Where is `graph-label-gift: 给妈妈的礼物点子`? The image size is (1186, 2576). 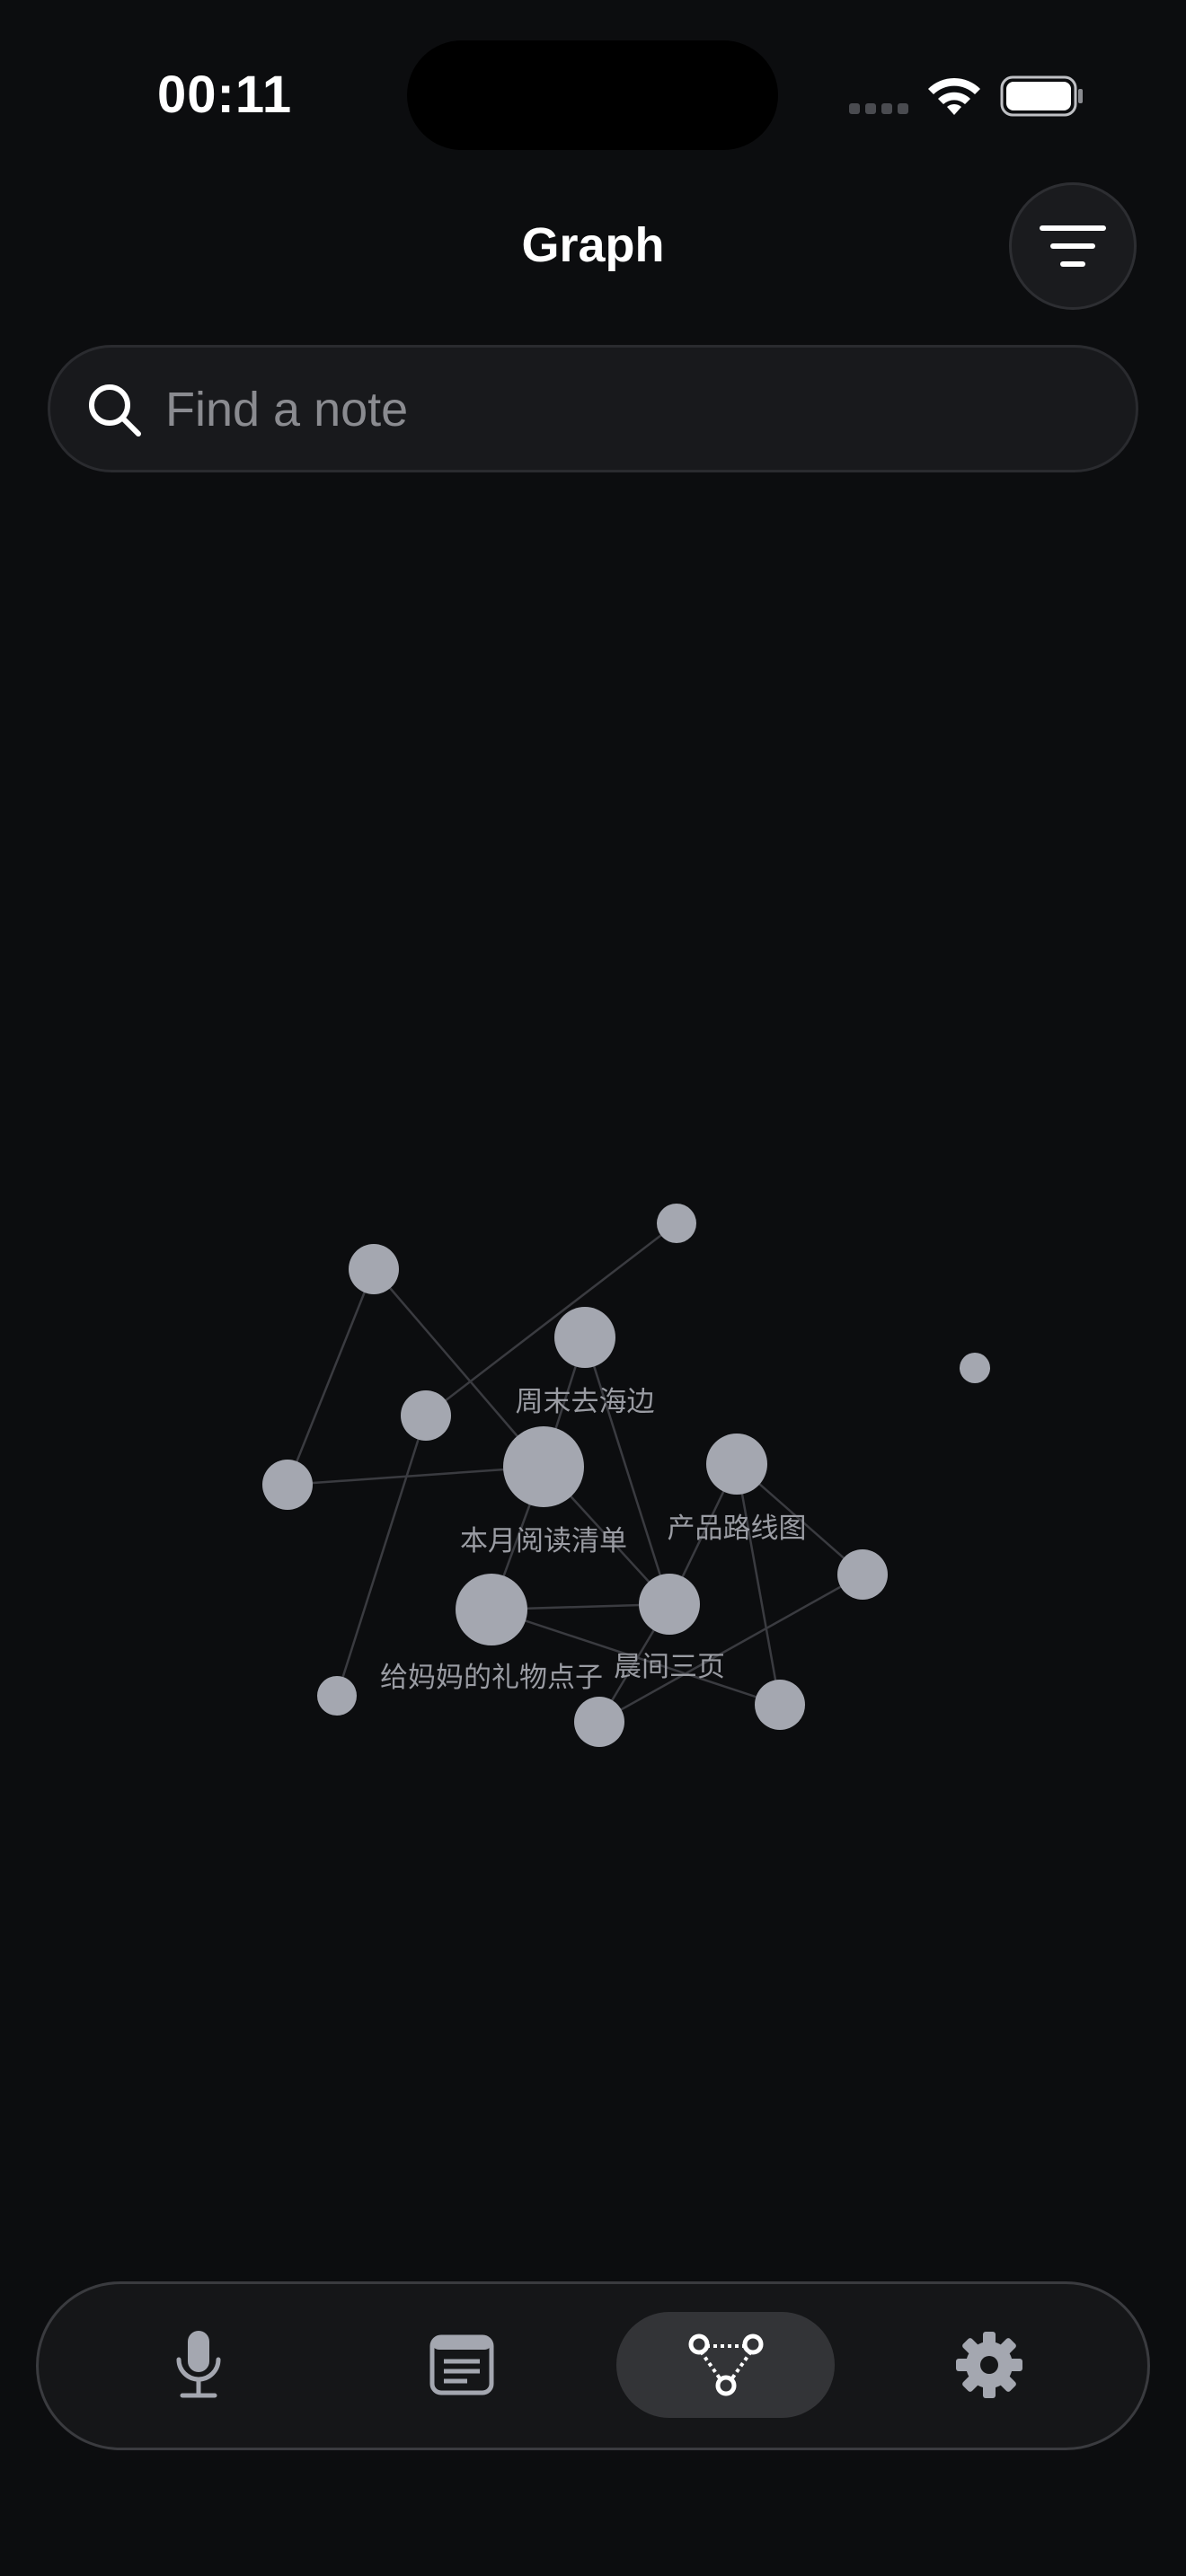
graph-label-gift: 给妈妈的礼物点子 is located at coordinates (491, 1678).